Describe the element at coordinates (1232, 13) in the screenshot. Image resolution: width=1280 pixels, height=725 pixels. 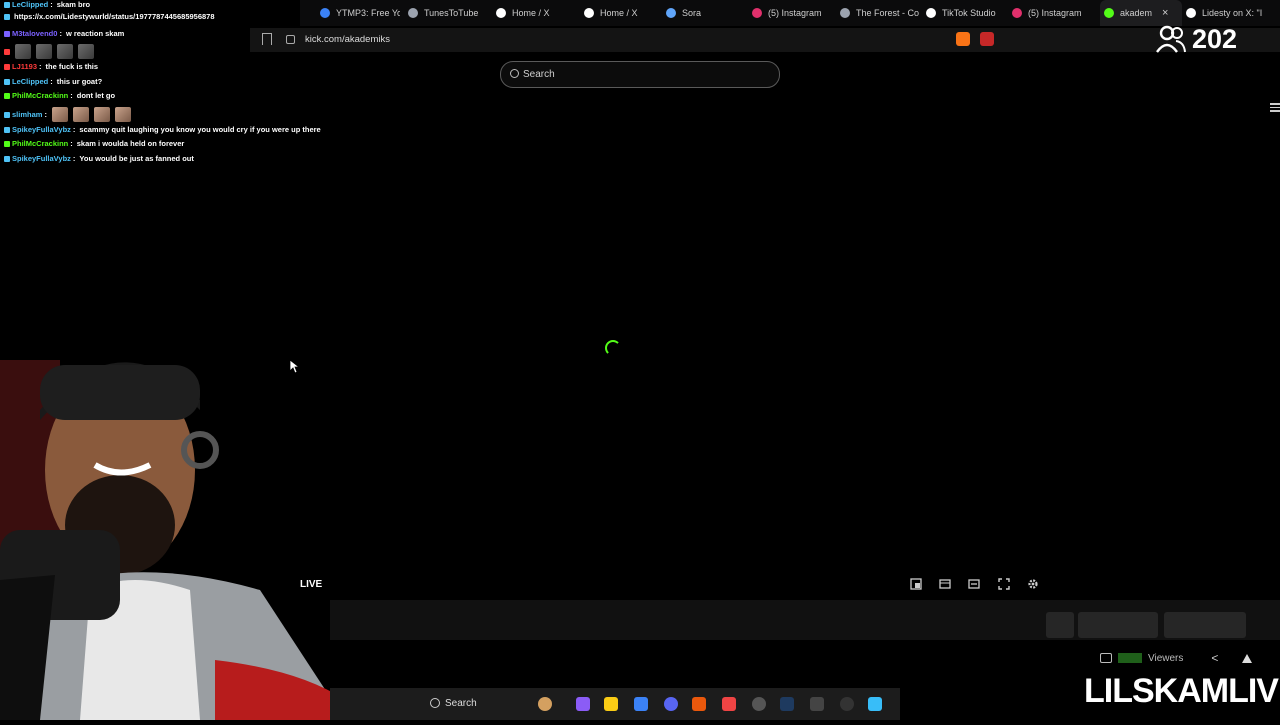
I see `browser-tab-label: Lidesty on X: "I` at that location.